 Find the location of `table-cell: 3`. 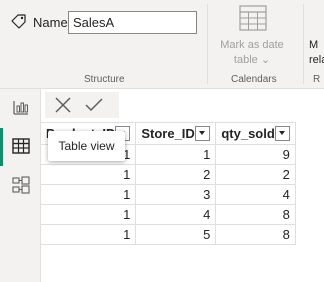

table-cell: 3 is located at coordinates (176, 194).